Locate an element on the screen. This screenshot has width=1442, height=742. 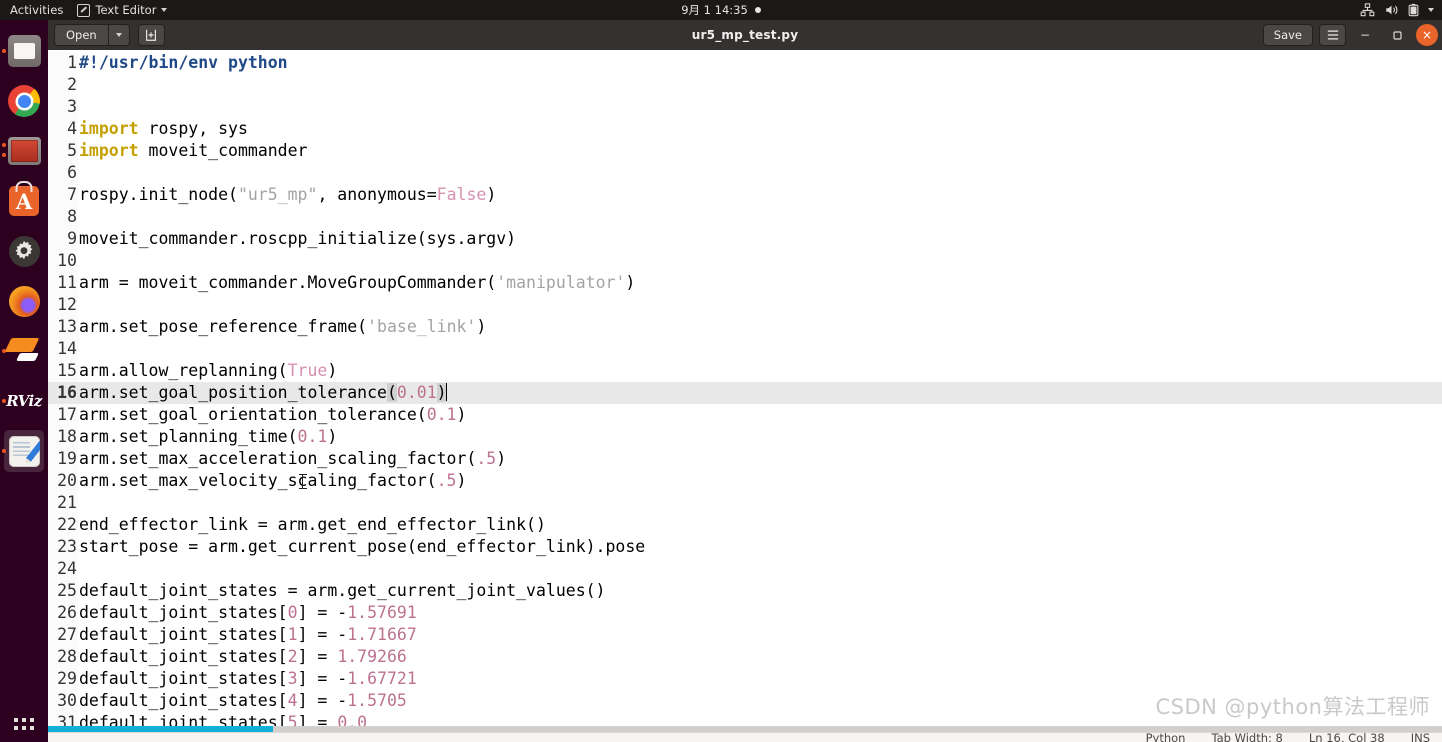
maximize-button is located at coordinates (1397, 35).